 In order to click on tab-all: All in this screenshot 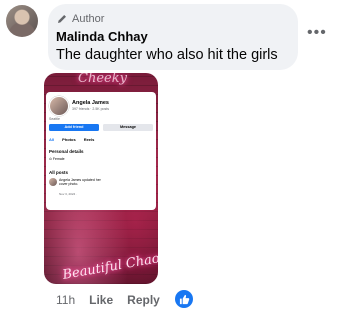, I will do `click(52, 139)`.